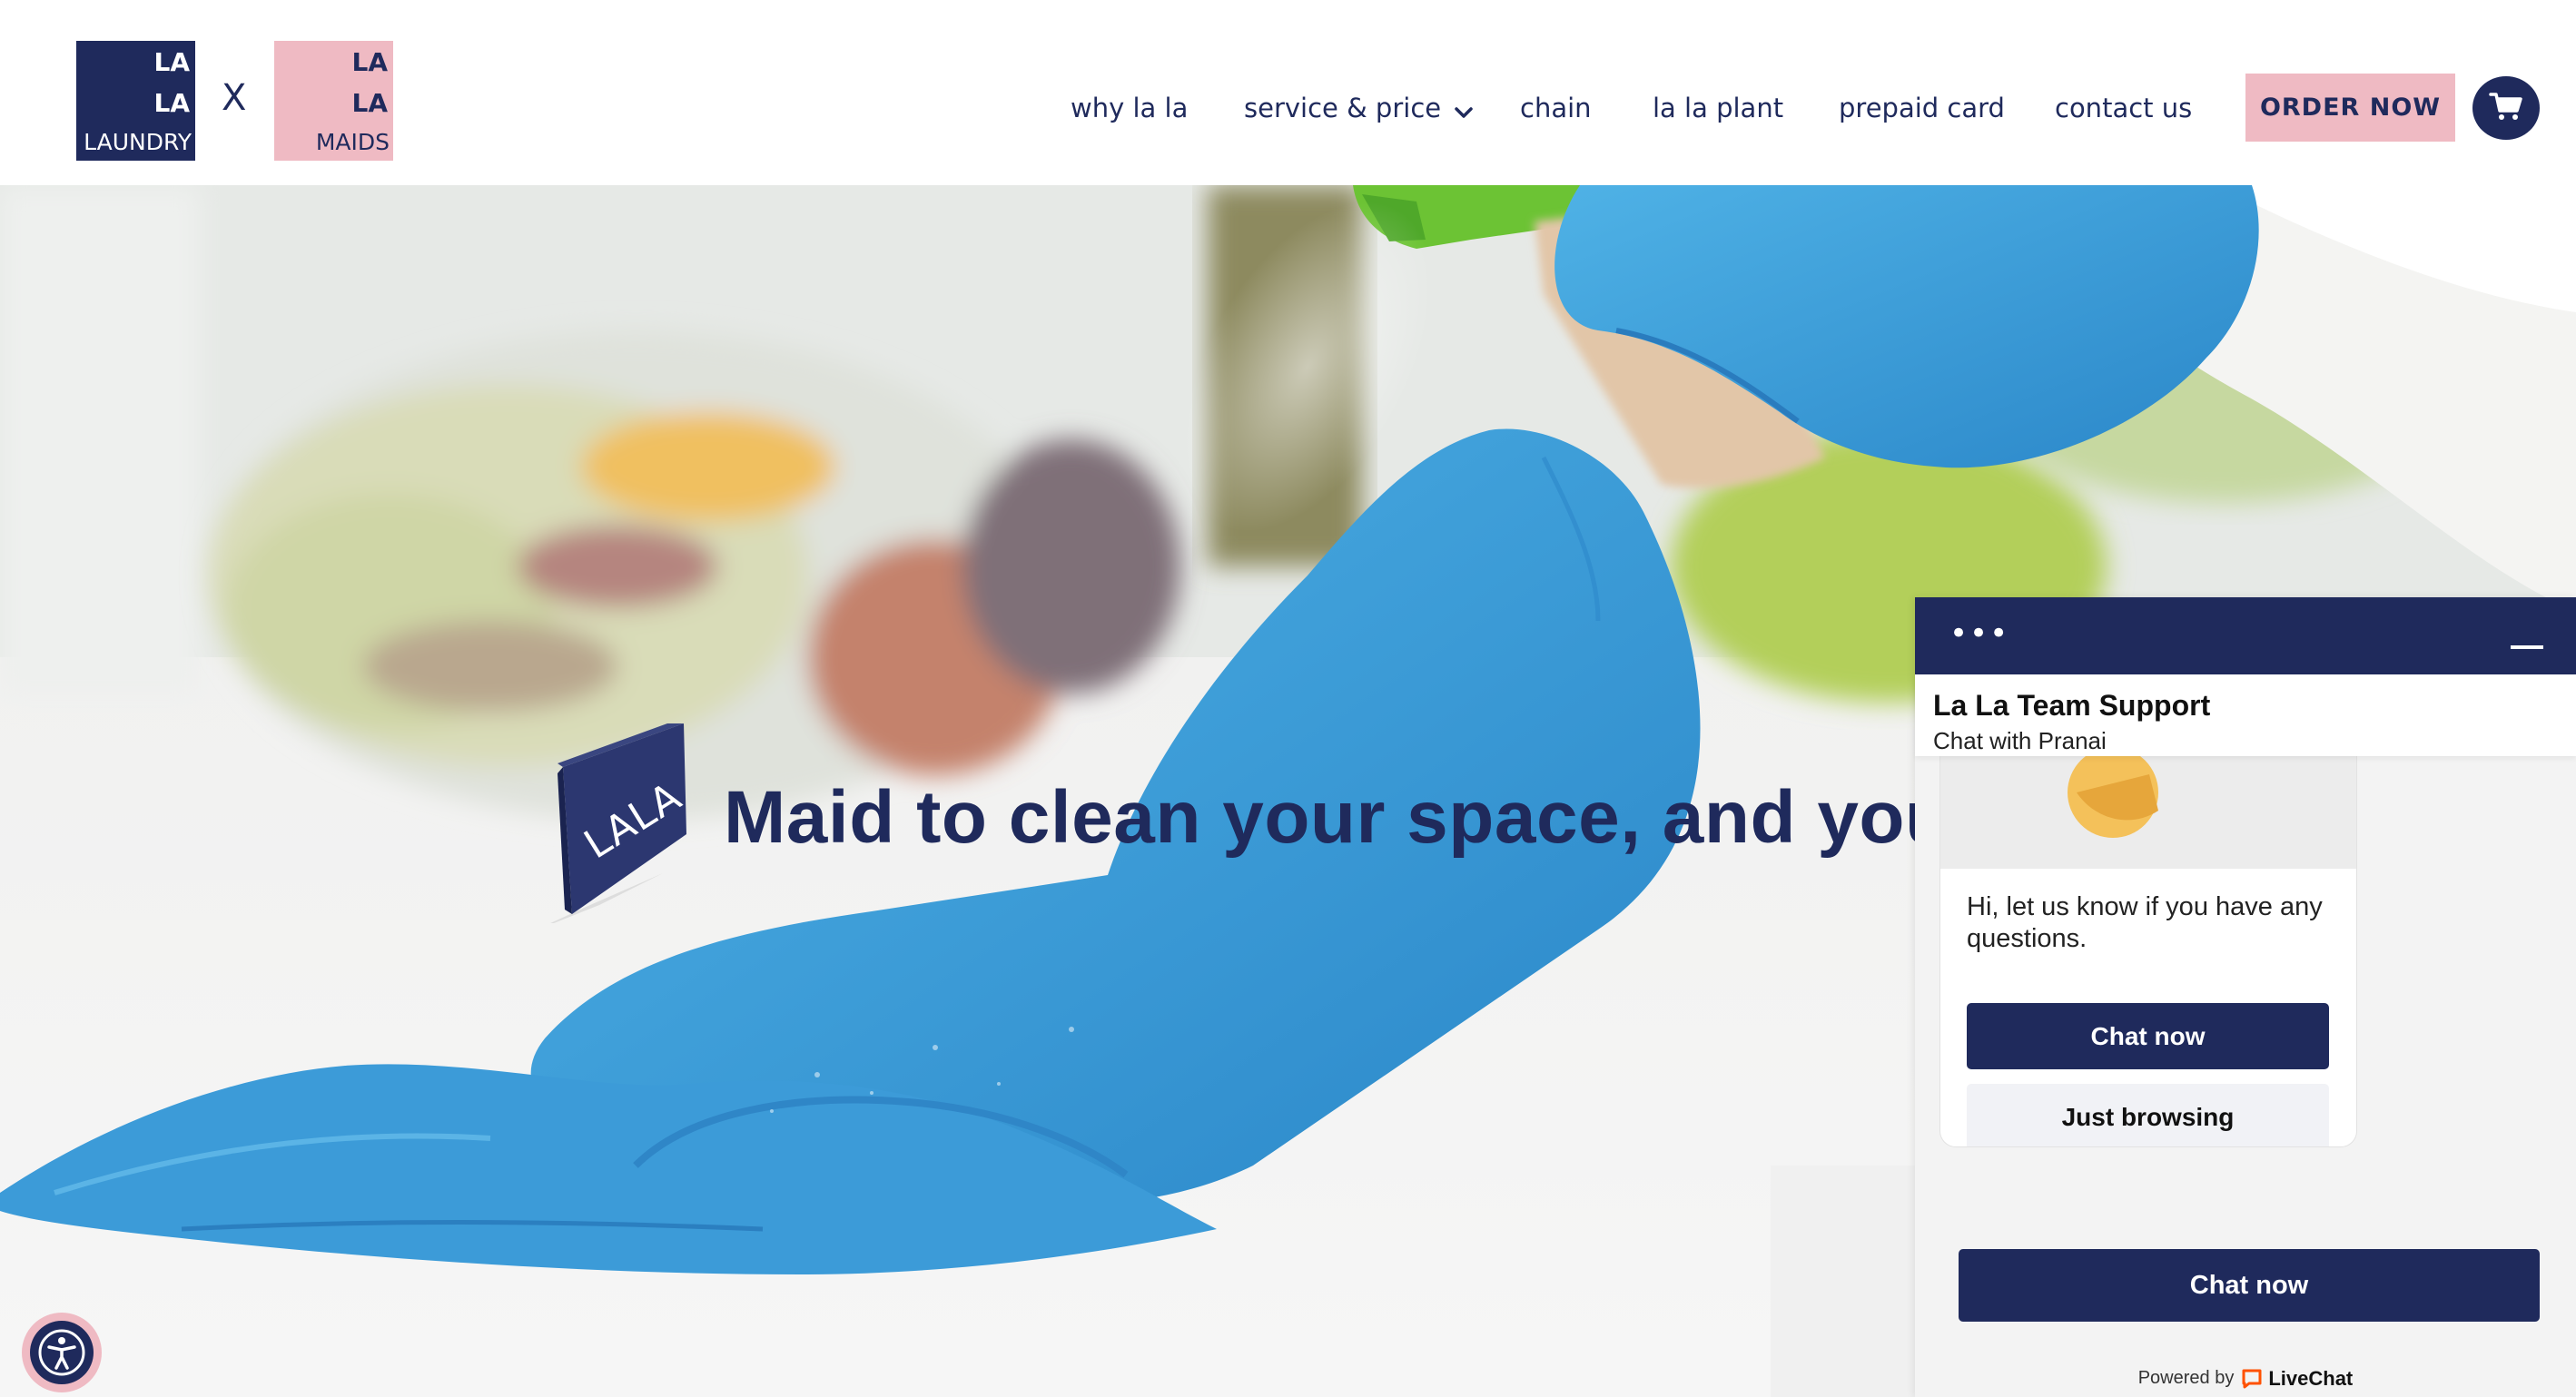 This screenshot has height=1397, width=2576. I want to click on chat-header: La La Team Support Chat with Pranai, so click(2245, 715).